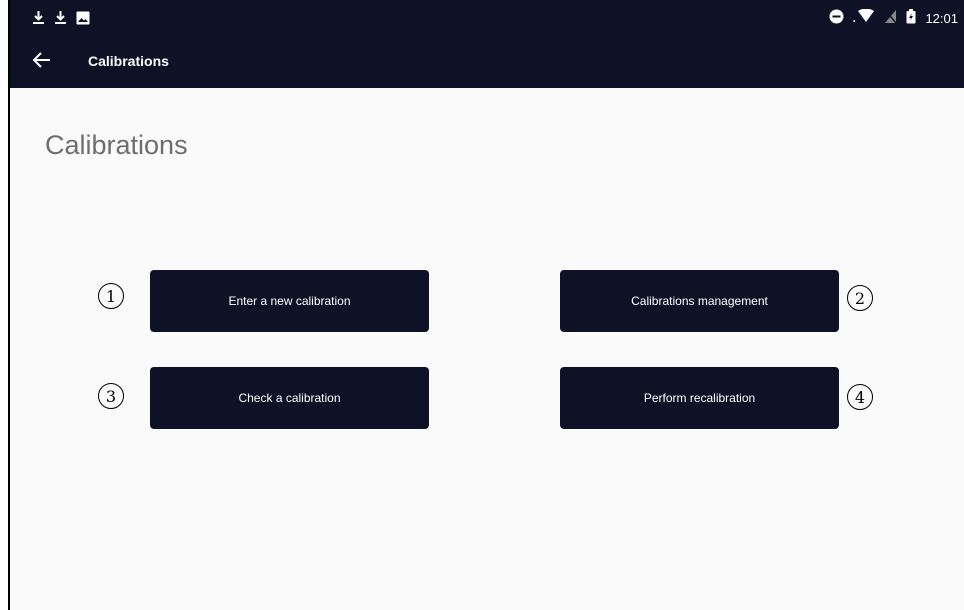  I want to click on marker-4: 4, so click(860, 397).